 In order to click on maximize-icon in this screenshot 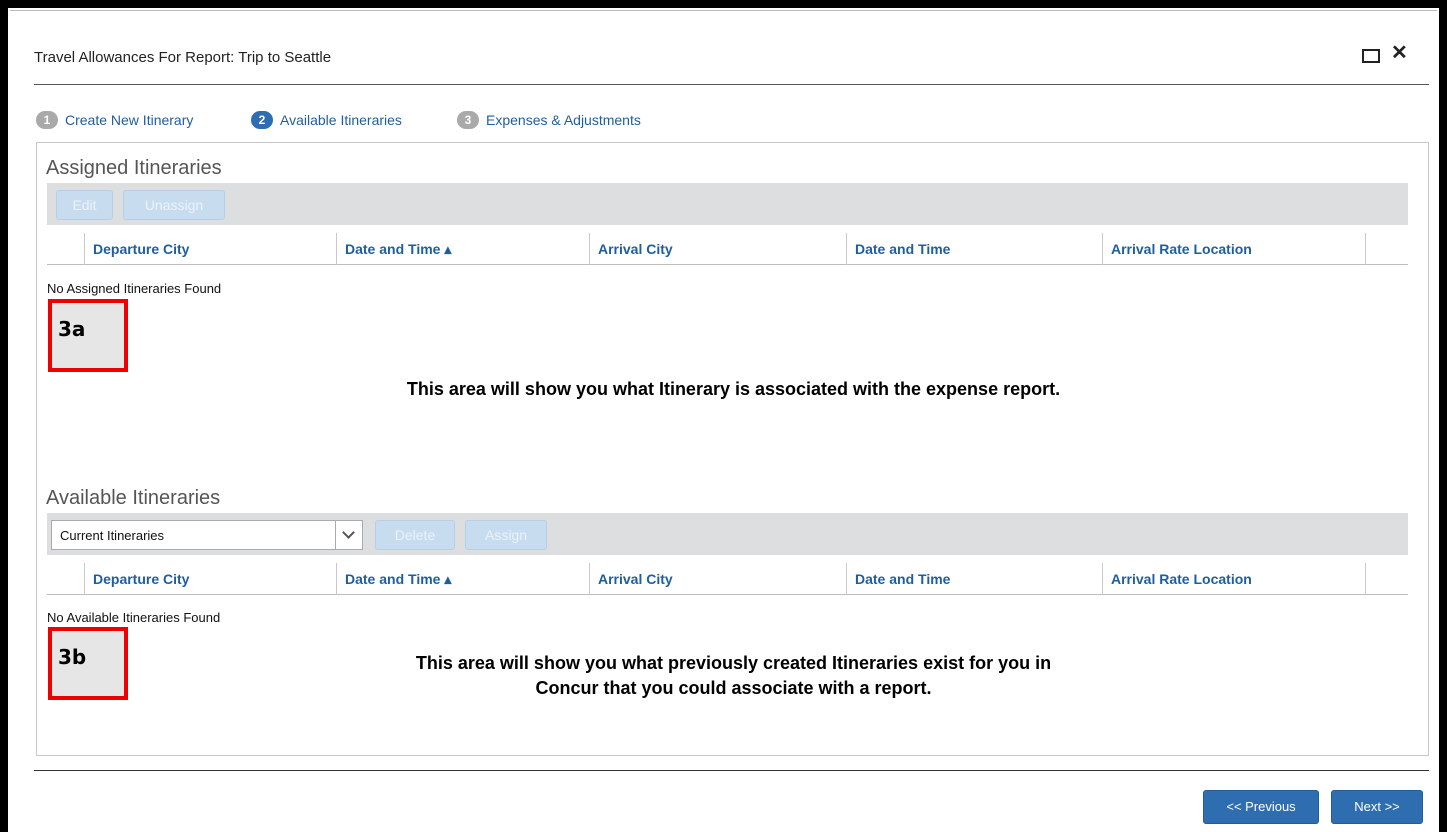, I will do `click(1371, 56)`.